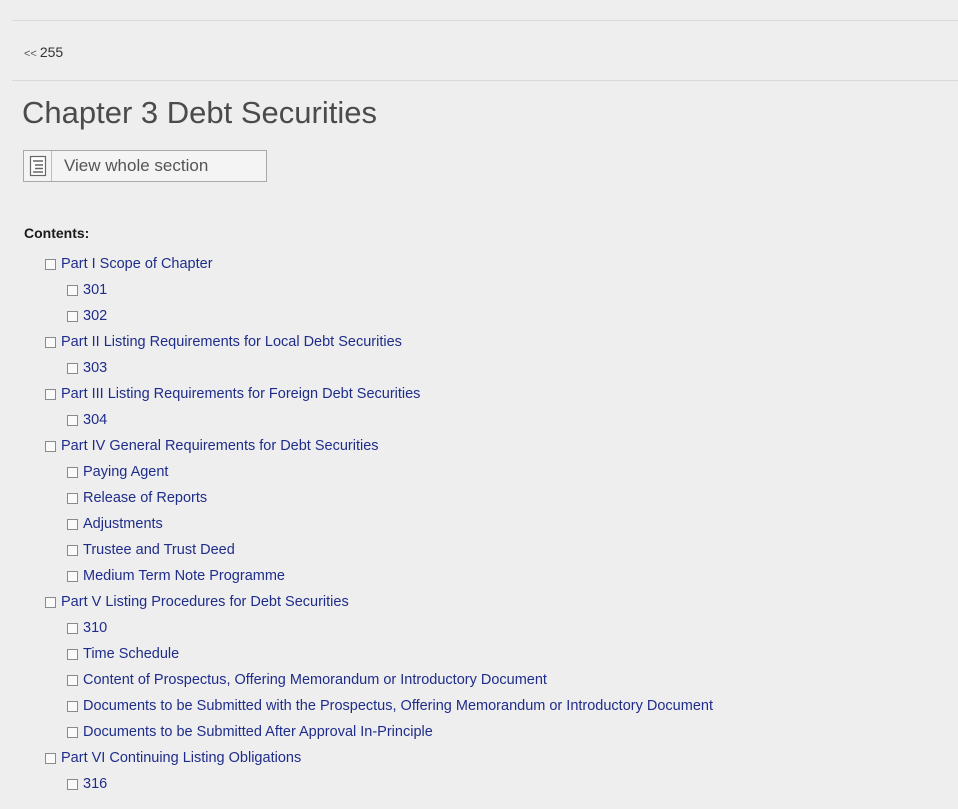 The width and height of the screenshot is (958, 809). Describe the element at coordinates (57, 233) in the screenshot. I see `contents-heading: Contents:` at that location.